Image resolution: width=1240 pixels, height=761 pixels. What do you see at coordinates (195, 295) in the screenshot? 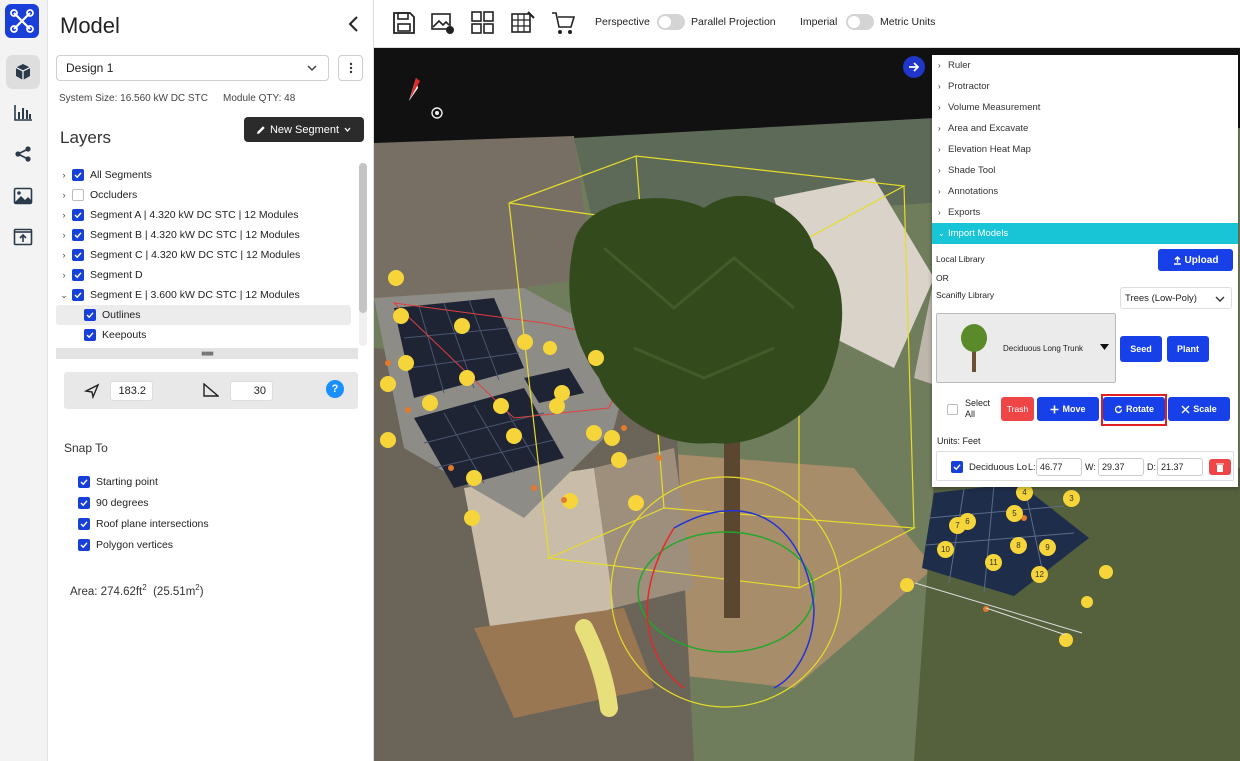
I see `layer-label: Segment E | 3.600 kW DC STC | 12 Modules` at bounding box center [195, 295].